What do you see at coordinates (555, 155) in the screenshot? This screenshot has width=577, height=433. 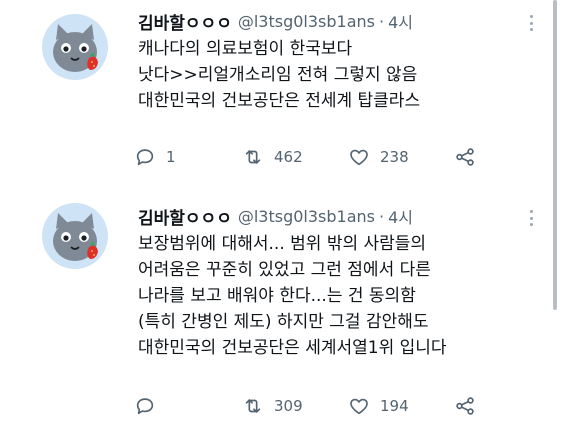 I see `scrollbar` at bounding box center [555, 155].